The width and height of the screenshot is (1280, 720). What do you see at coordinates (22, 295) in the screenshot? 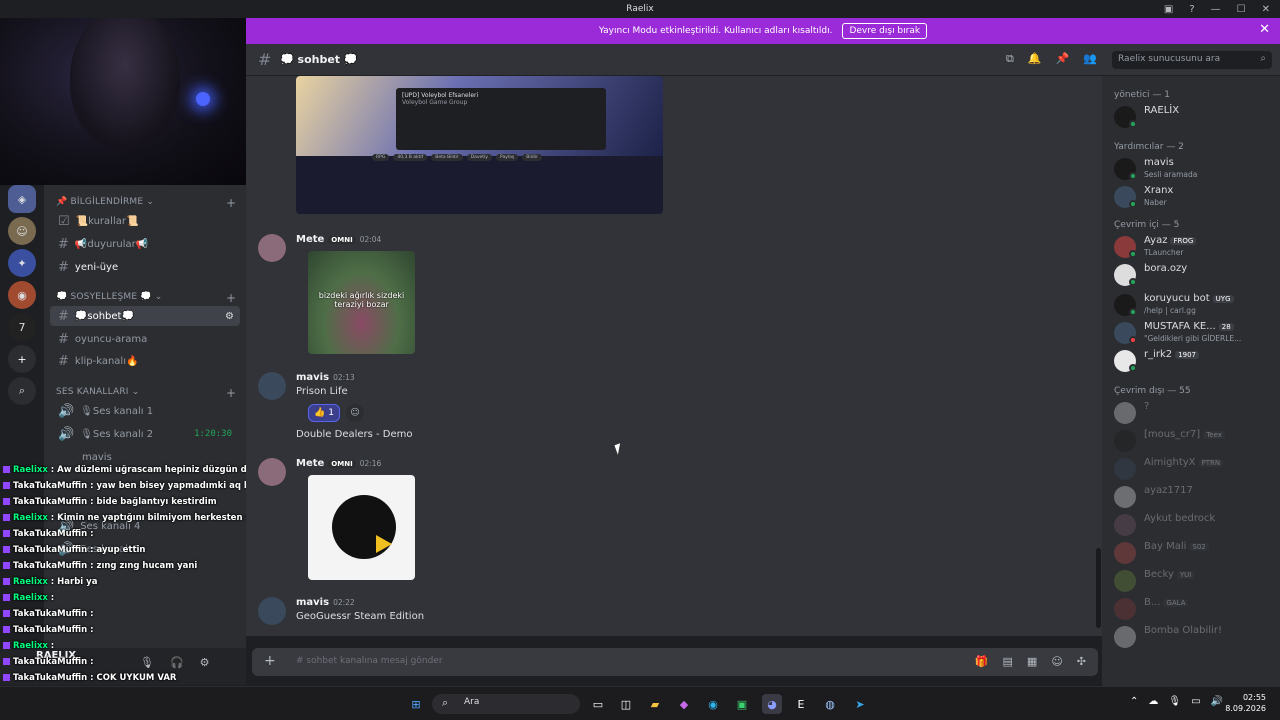
I see `server-icon: ◉` at bounding box center [22, 295].